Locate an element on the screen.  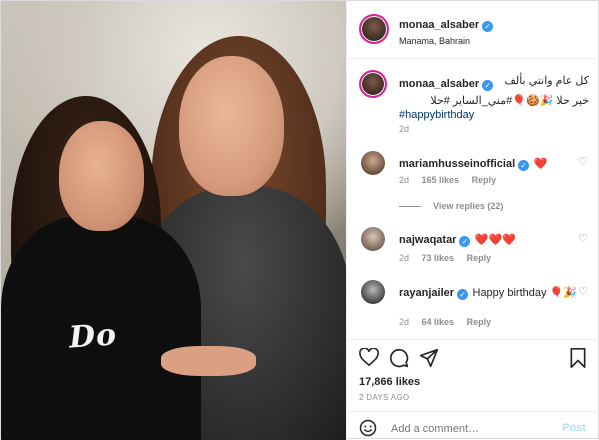
author-info: monaa_alsaber ✓ Manama, Bahrain is located at coordinates (446, 30).